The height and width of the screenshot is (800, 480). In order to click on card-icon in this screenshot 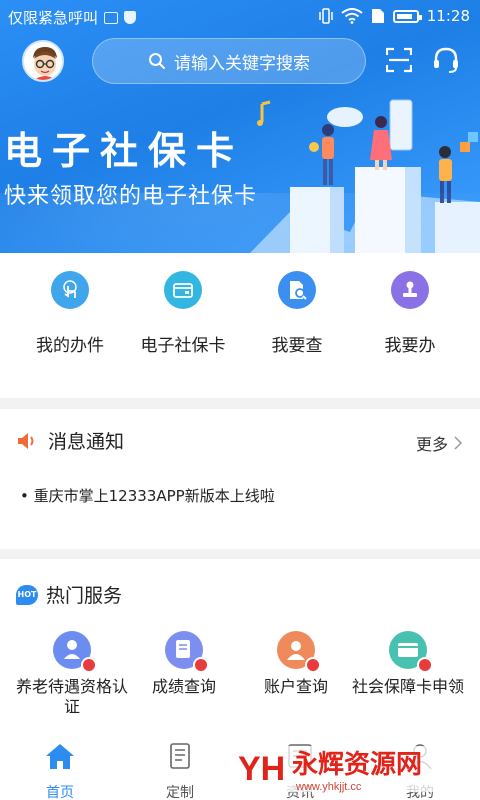, I will do `click(183, 290)`.